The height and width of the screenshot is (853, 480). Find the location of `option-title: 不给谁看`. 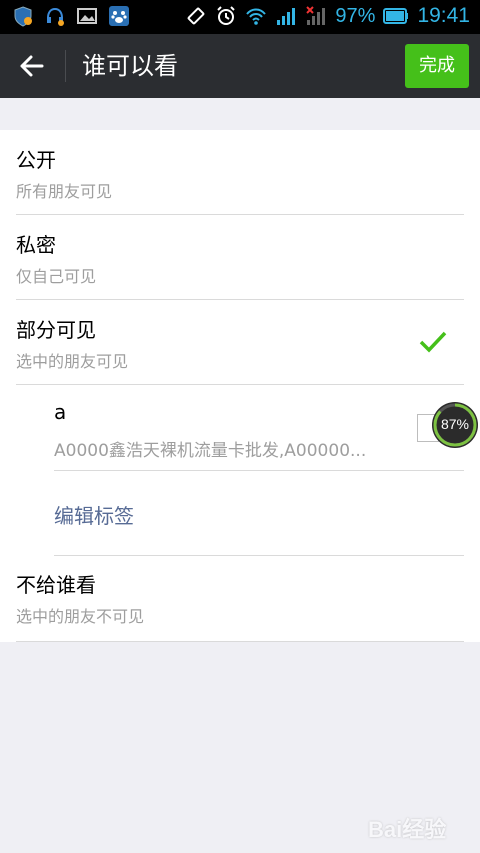

option-title: 不给谁看 is located at coordinates (56, 585).